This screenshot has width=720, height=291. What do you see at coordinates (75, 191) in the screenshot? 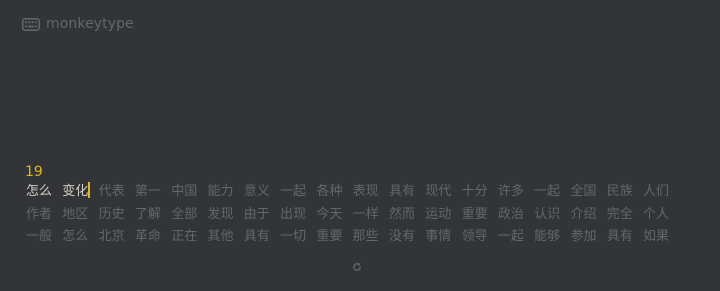
I see `word-current-typed: 变化` at bounding box center [75, 191].